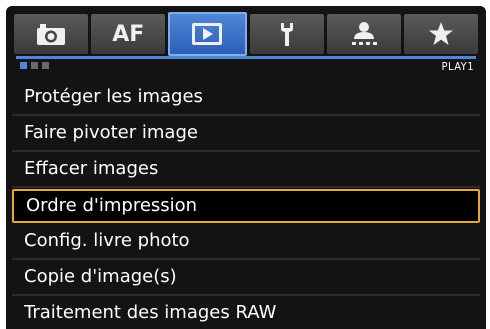 Image resolution: width=490 pixels, height=329 pixels. I want to click on menu-item-erase-images: Effacer images, so click(246, 170).